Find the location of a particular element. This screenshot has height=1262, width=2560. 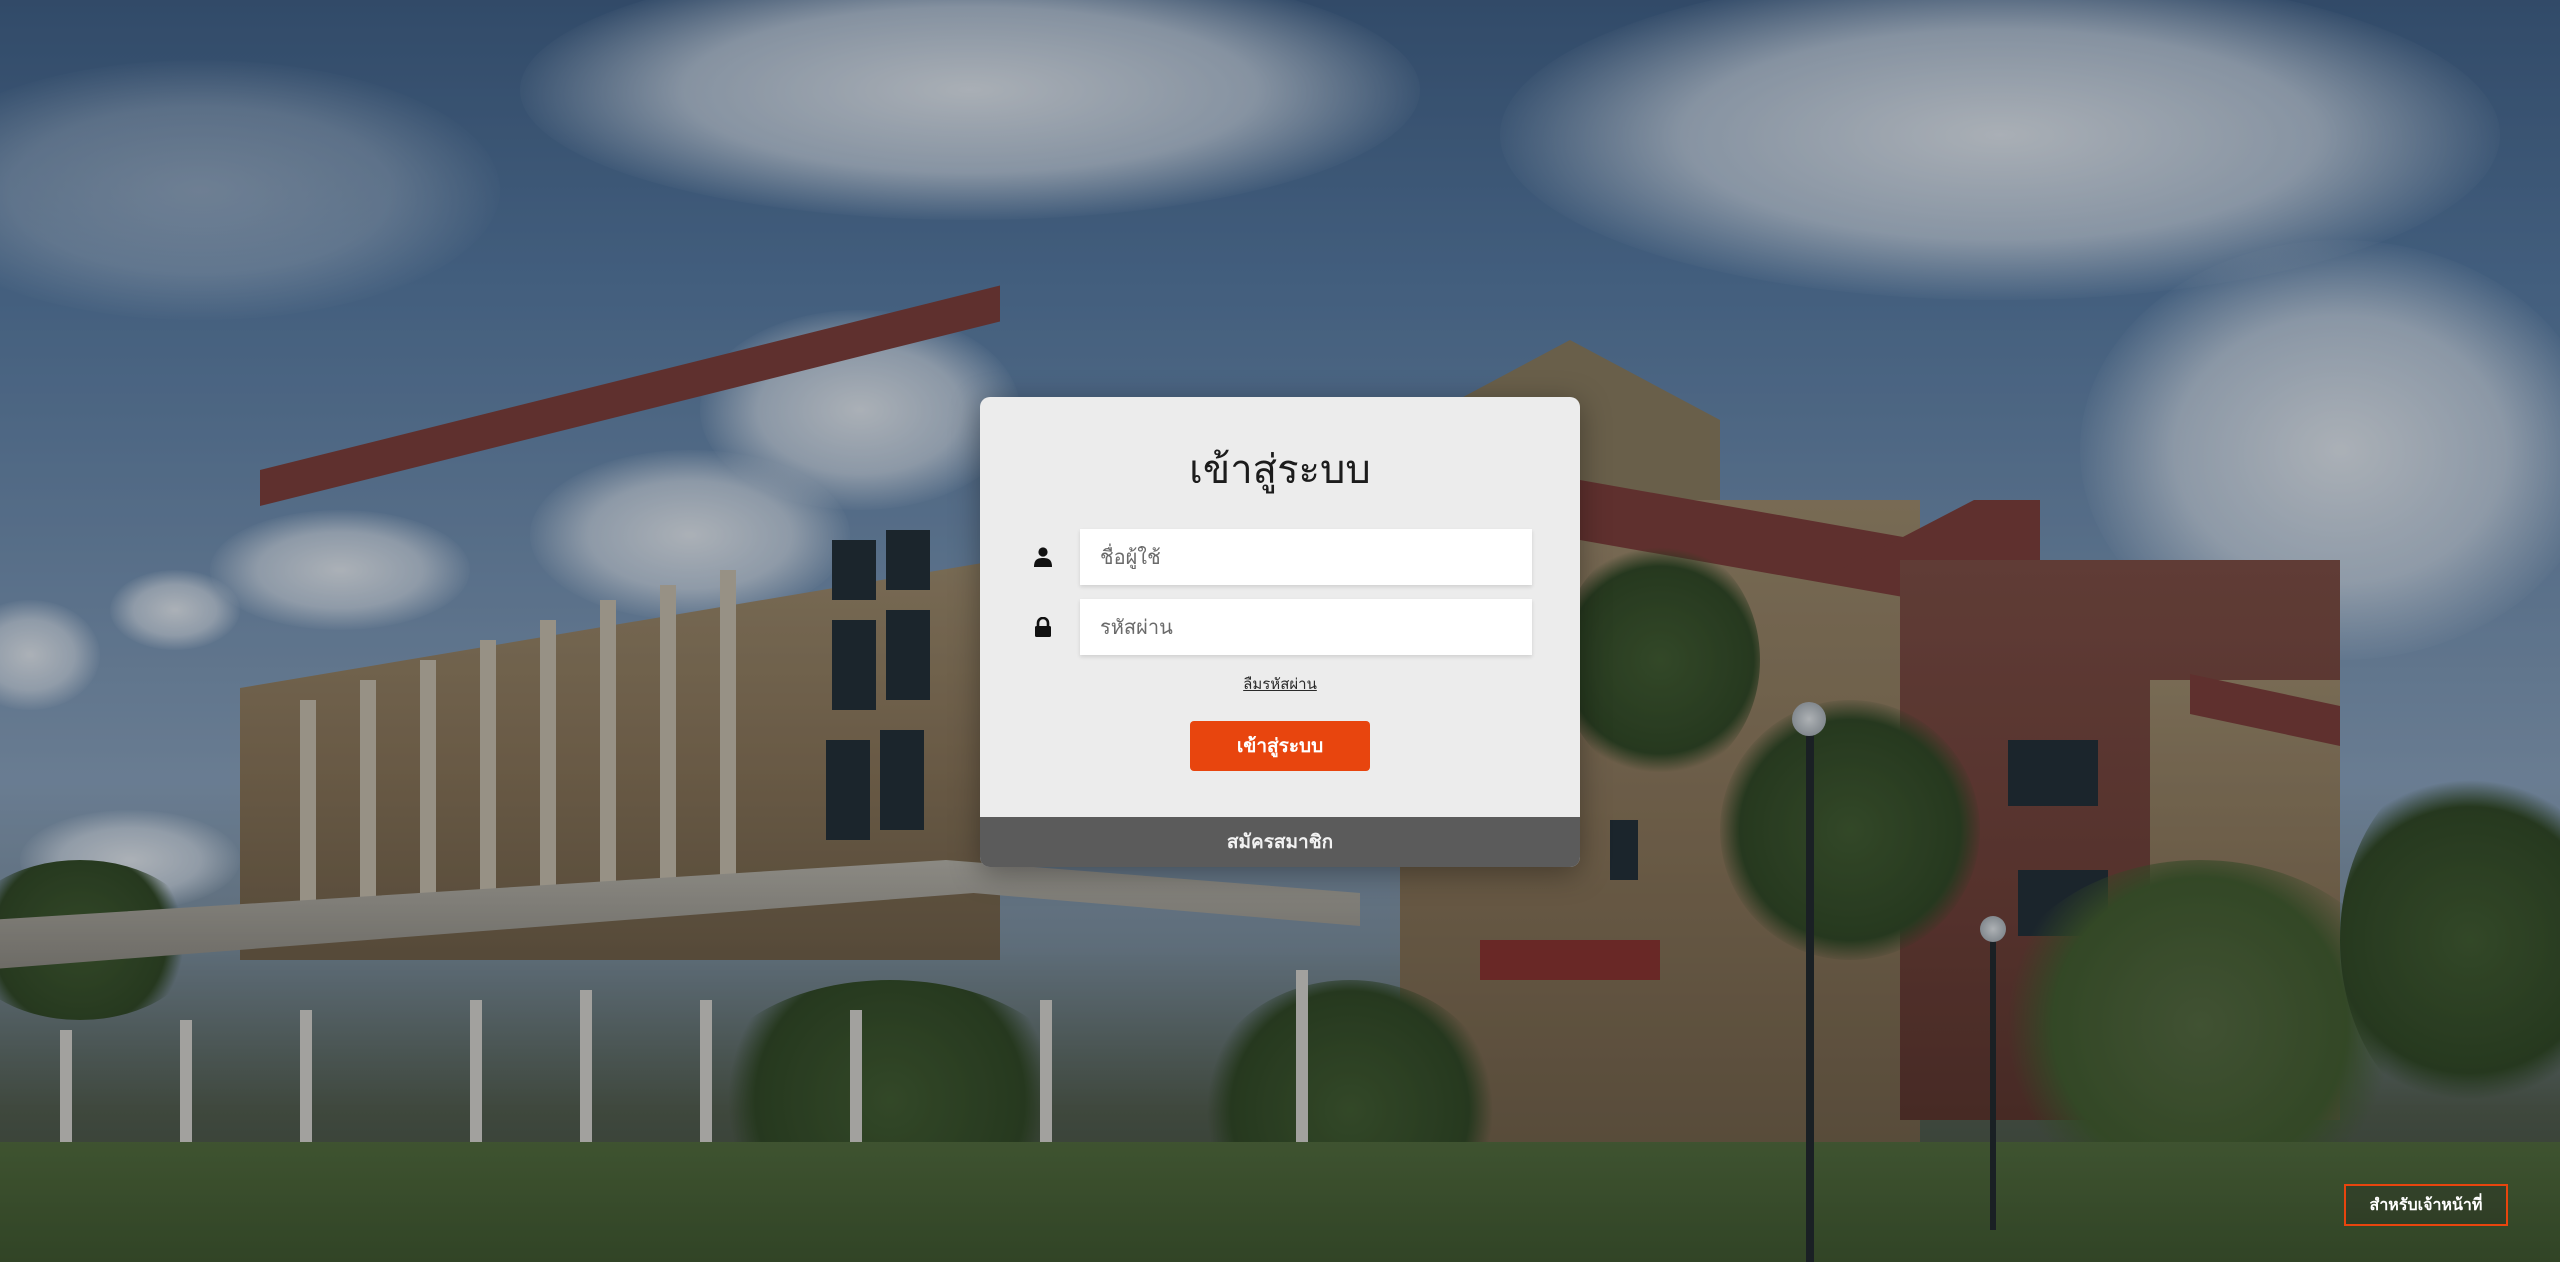

password-input is located at coordinates (1306, 627).